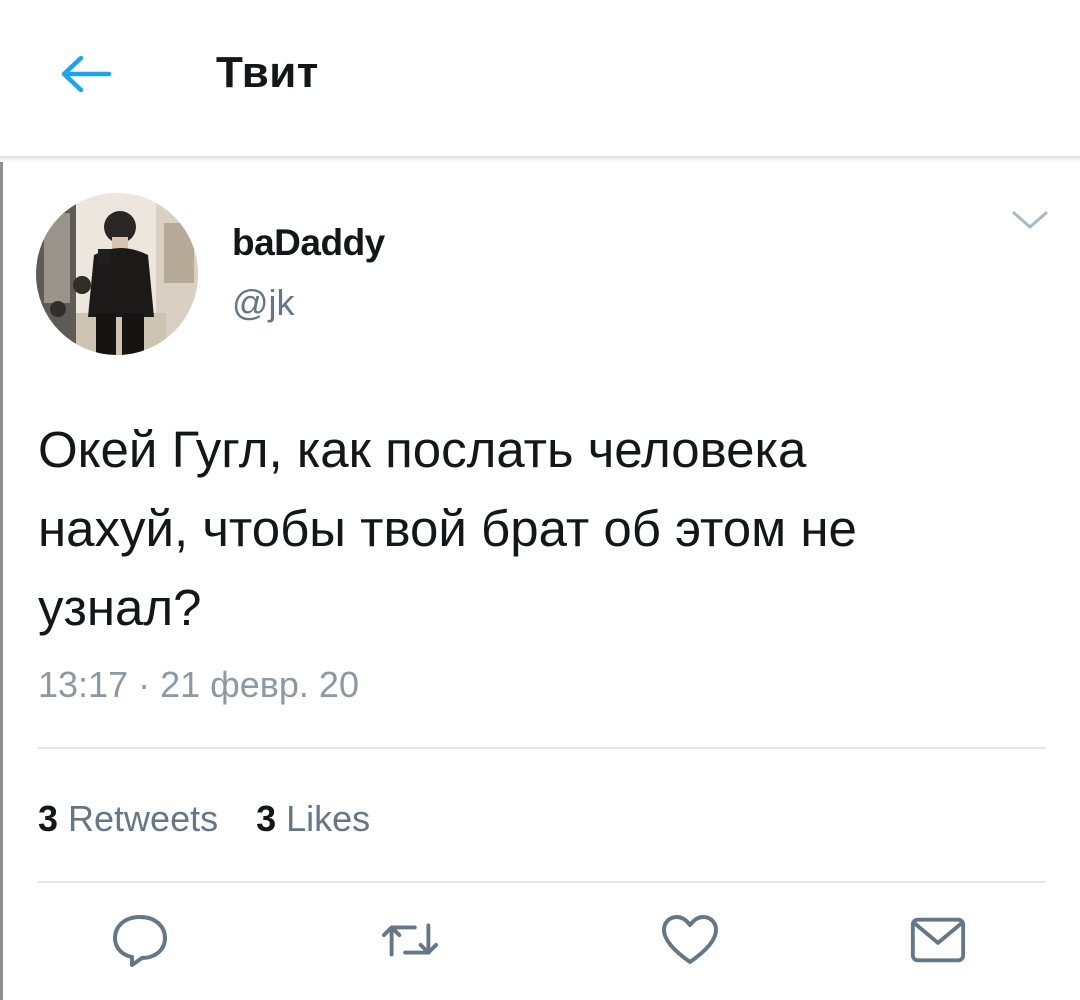 Image resolution: width=1080 pixels, height=1000 pixels. What do you see at coordinates (223, 819) in the screenshot?
I see `tweet-stats: 3 Retweets 3 Likes` at bounding box center [223, 819].